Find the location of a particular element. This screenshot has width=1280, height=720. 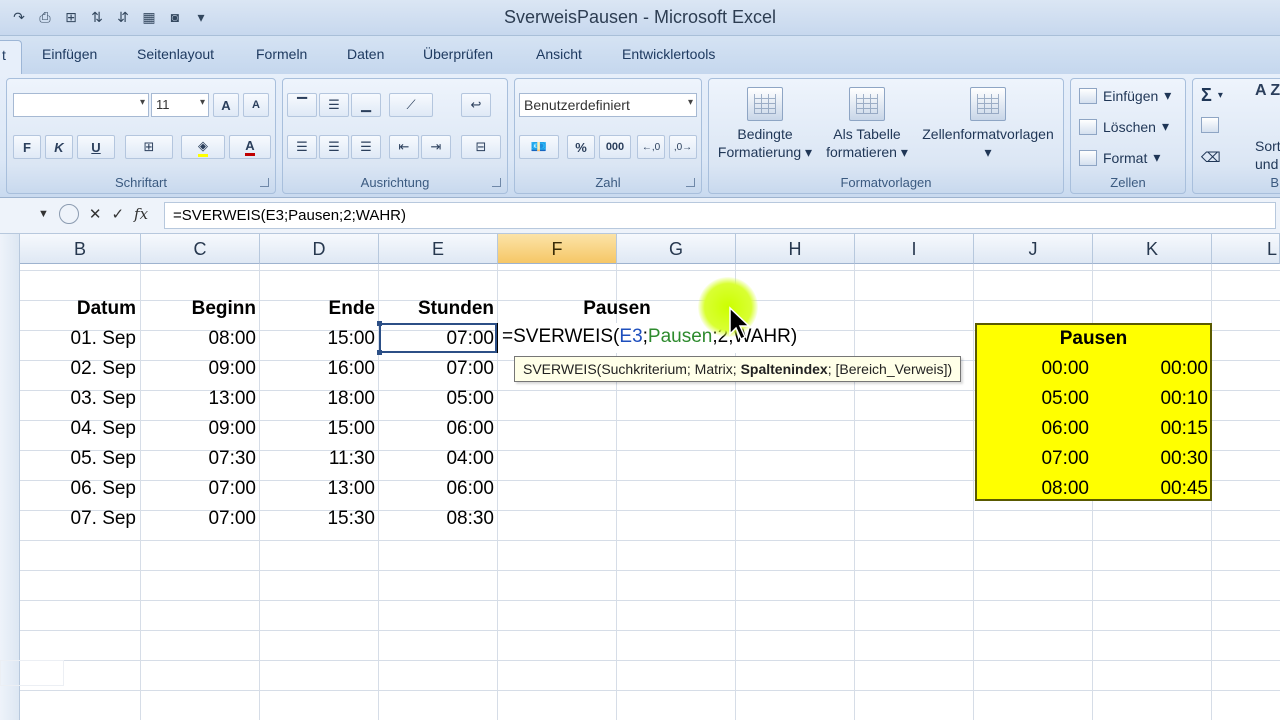

cell-datum: 06. Sep is located at coordinates (78, 489).